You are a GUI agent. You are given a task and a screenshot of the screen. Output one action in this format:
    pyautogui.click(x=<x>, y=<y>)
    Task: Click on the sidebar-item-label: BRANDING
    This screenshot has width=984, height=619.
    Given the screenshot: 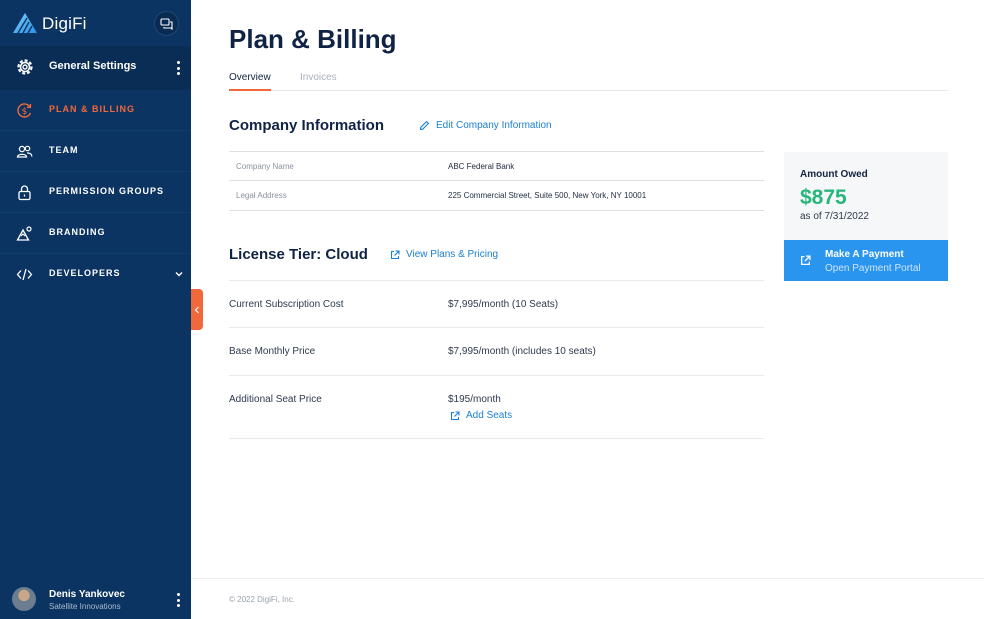 What is the action you would take?
    pyautogui.click(x=77, y=232)
    